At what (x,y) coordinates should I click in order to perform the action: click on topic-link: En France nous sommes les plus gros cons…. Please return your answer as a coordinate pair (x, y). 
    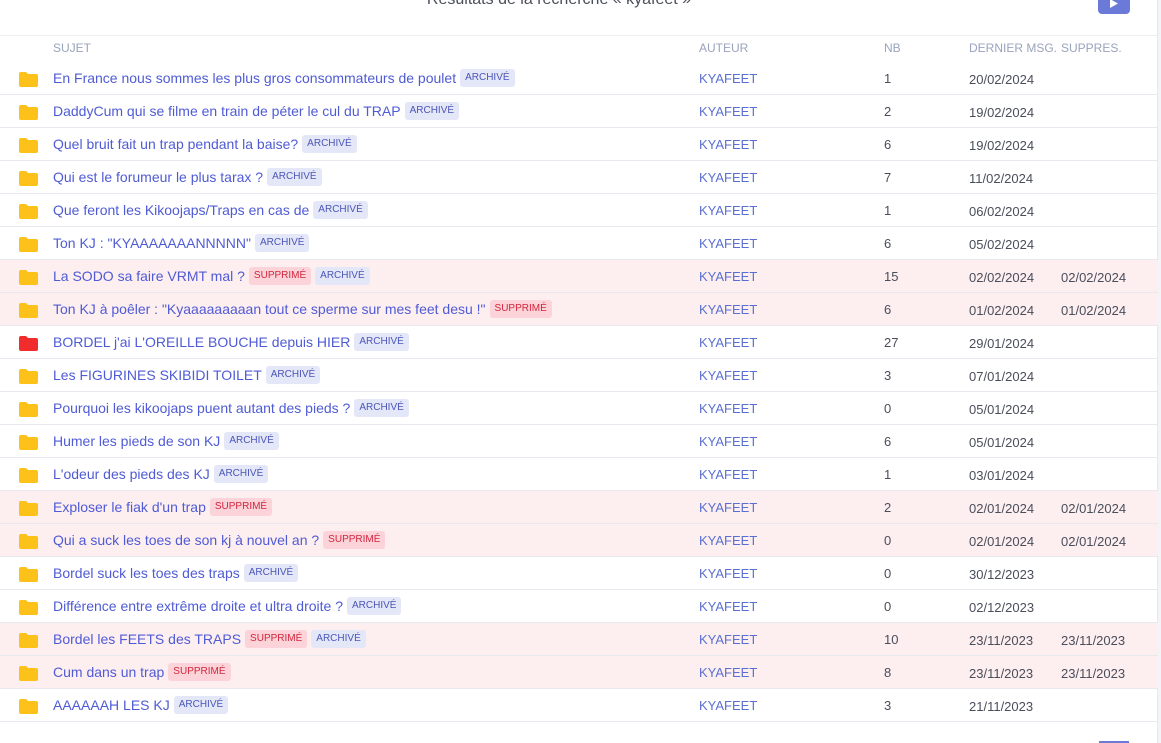
    Looking at the image, I should click on (254, 78).